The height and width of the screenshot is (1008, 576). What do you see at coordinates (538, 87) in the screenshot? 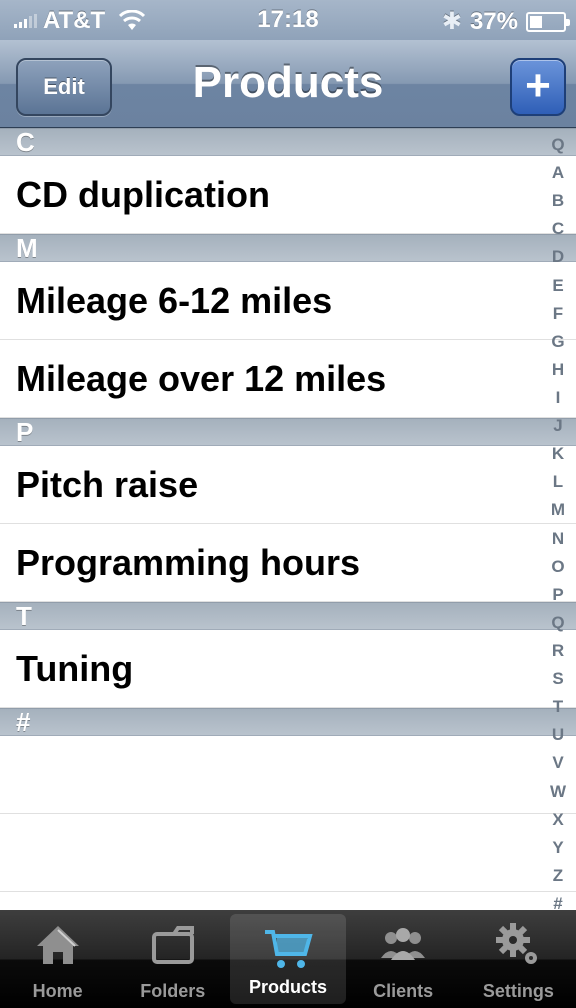
I see `add-product-button: +` at bounding box center [538, 87].